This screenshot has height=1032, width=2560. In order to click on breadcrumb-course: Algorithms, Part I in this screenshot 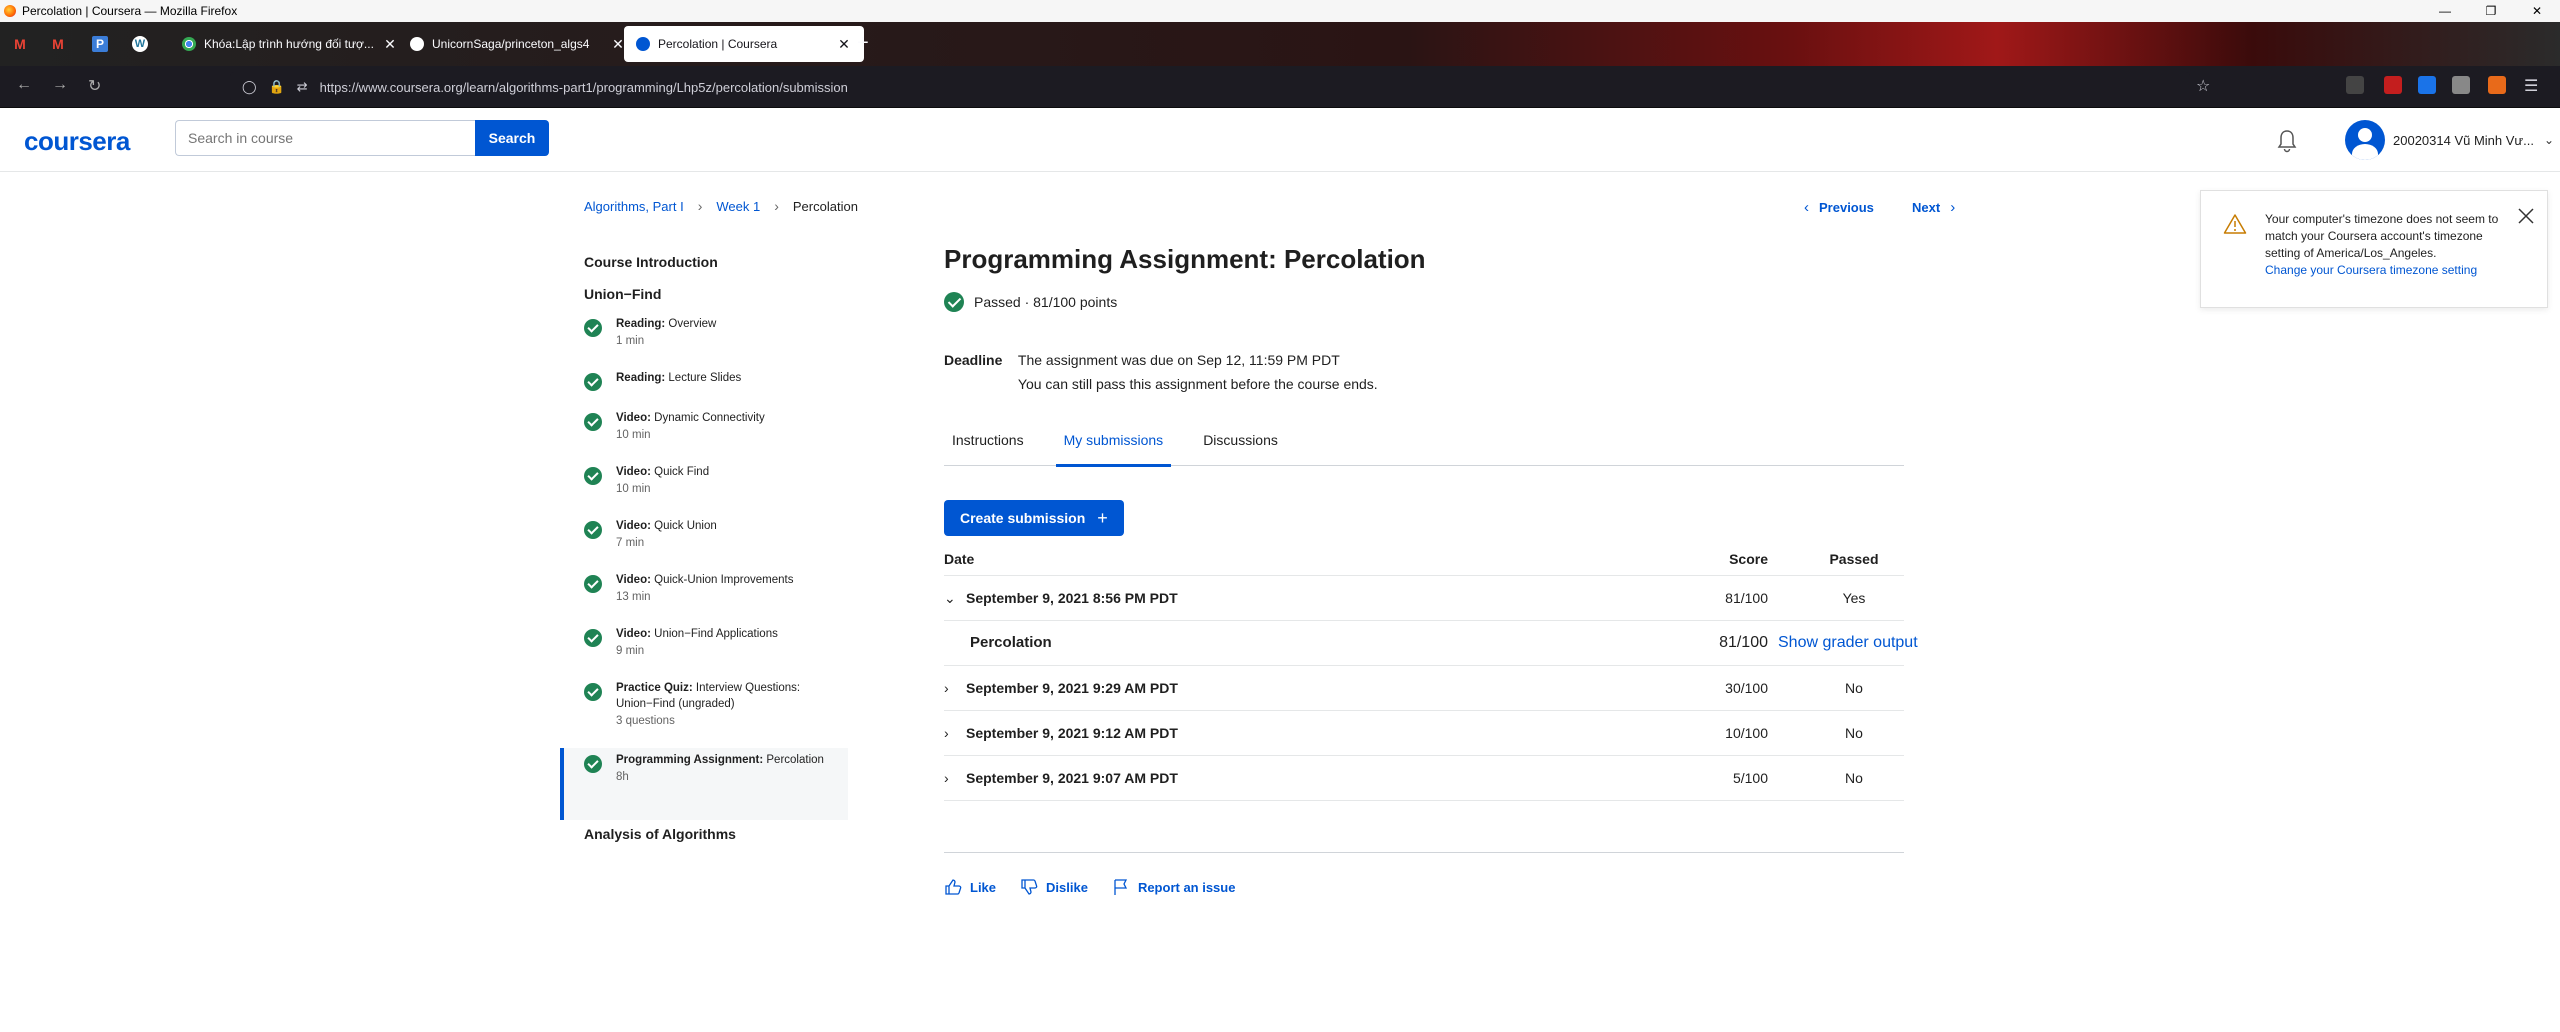, I will do `click(634, 206)`.